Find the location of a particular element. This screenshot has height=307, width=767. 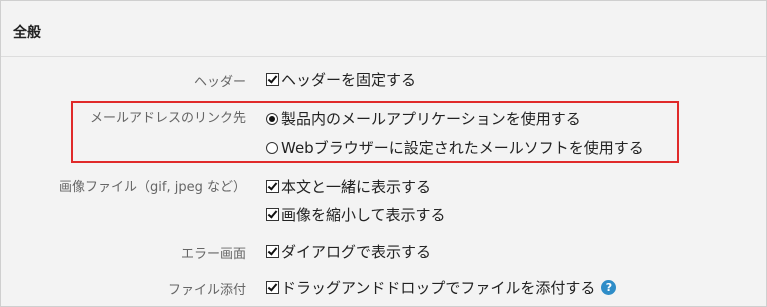

dialog-display-checkbox: ダイアログで表示する is located at coordinates (348, 251).